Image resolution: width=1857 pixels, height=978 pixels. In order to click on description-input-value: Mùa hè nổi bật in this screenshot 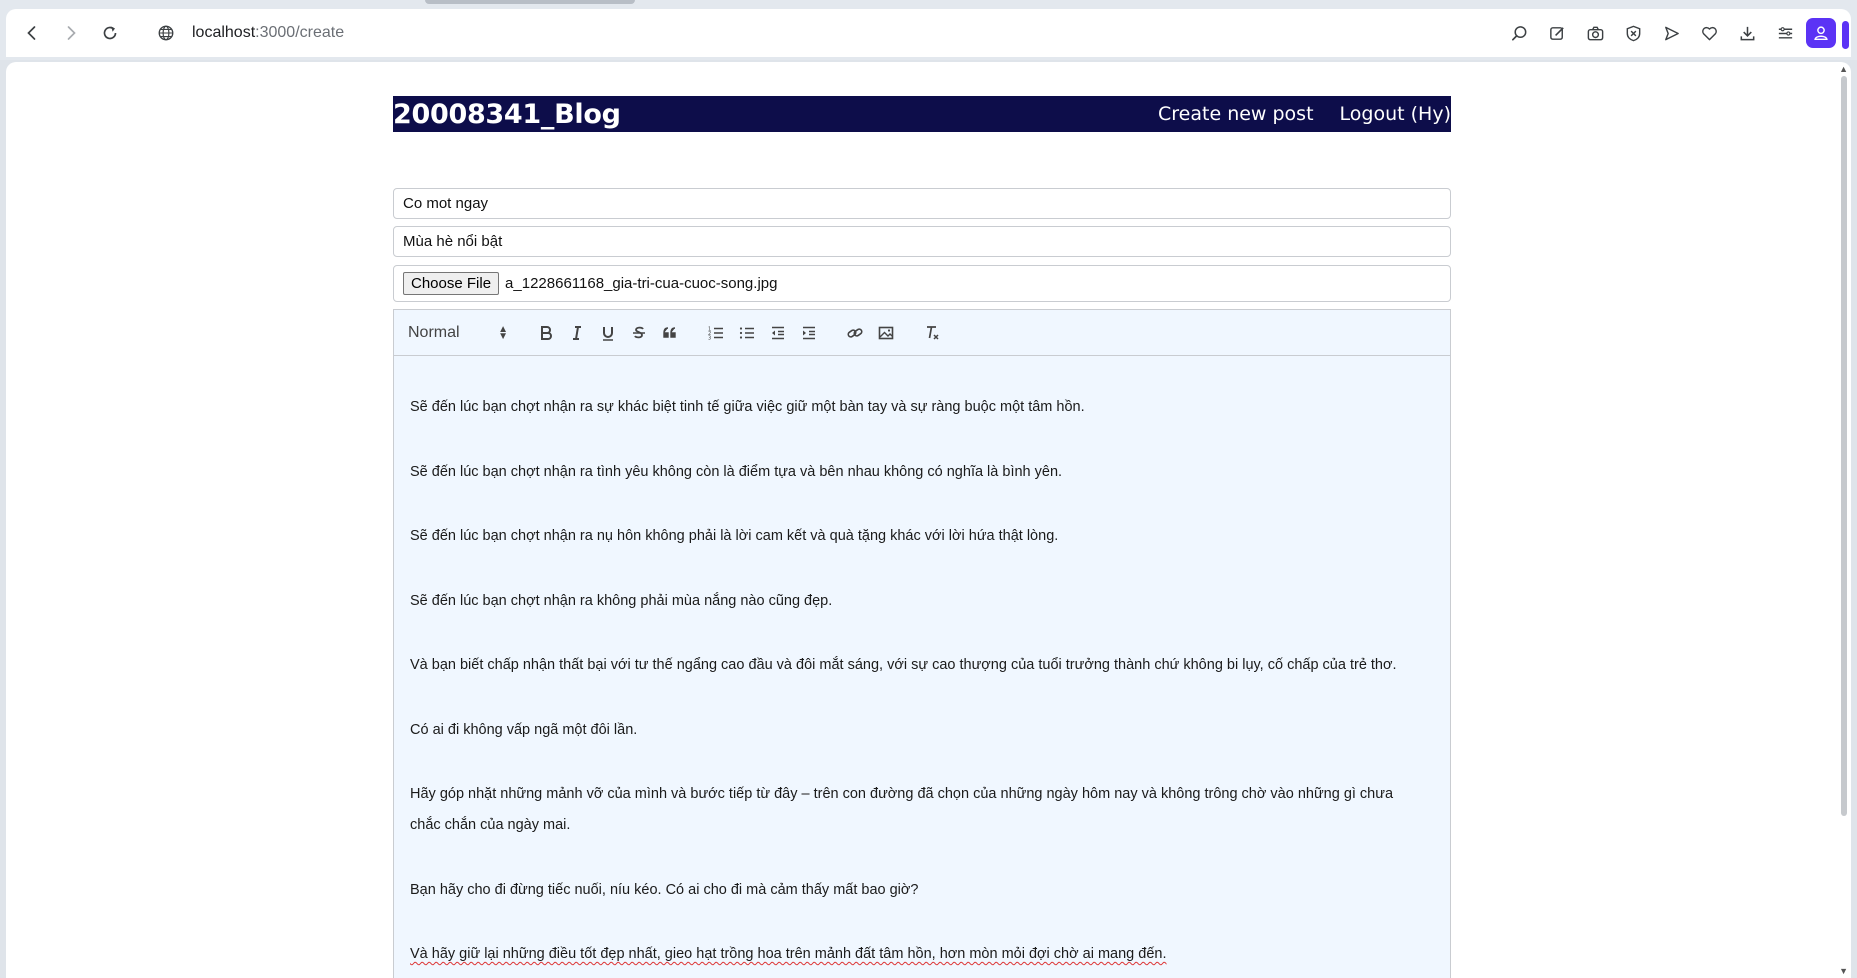, I will do `click(453, 241)`.